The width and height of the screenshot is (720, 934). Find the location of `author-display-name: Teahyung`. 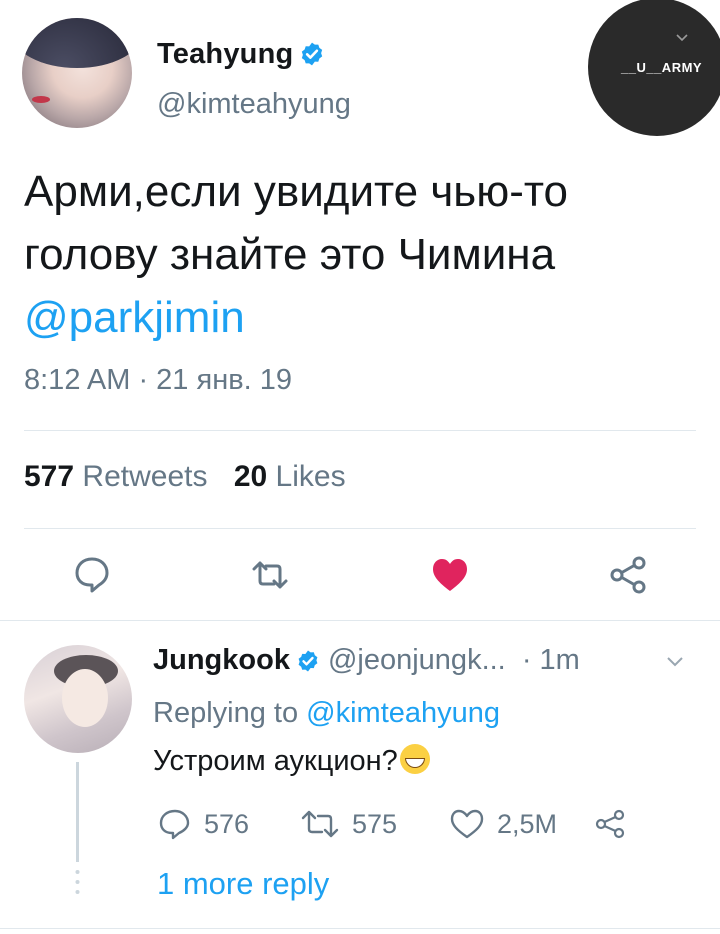

author-display-name: Teahyung is located at coordinates (241, 54).